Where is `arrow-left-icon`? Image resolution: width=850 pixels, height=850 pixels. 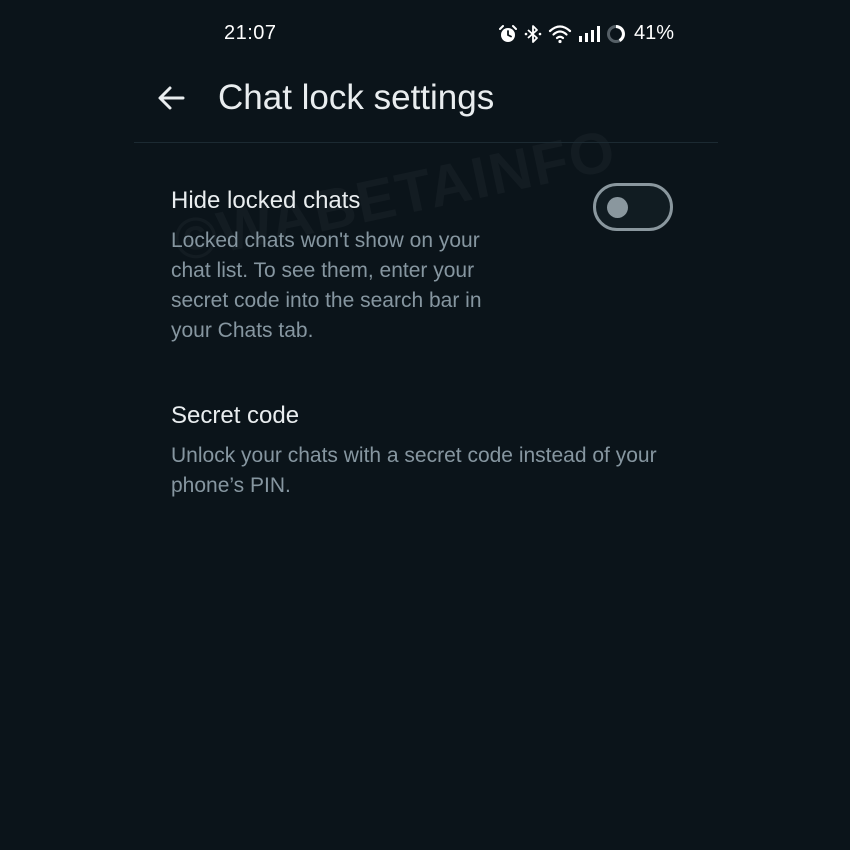 arrow-left-icon is located at coordinates (171, 98).